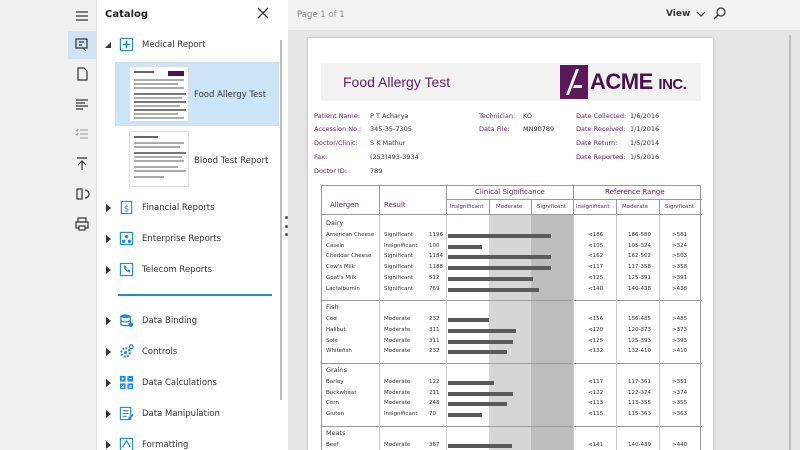 This screenshot has height=450, width=800. Describe the element at coordinates (511, 82) in the screenshot. I see `report-header-band: Food Allergy Test ACME INC.` at that location.